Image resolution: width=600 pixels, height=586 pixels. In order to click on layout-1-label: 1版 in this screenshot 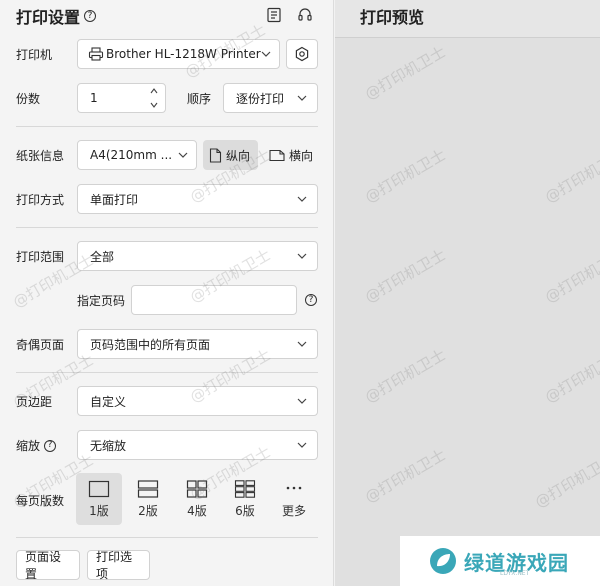, I will do `click(99, 510)`.